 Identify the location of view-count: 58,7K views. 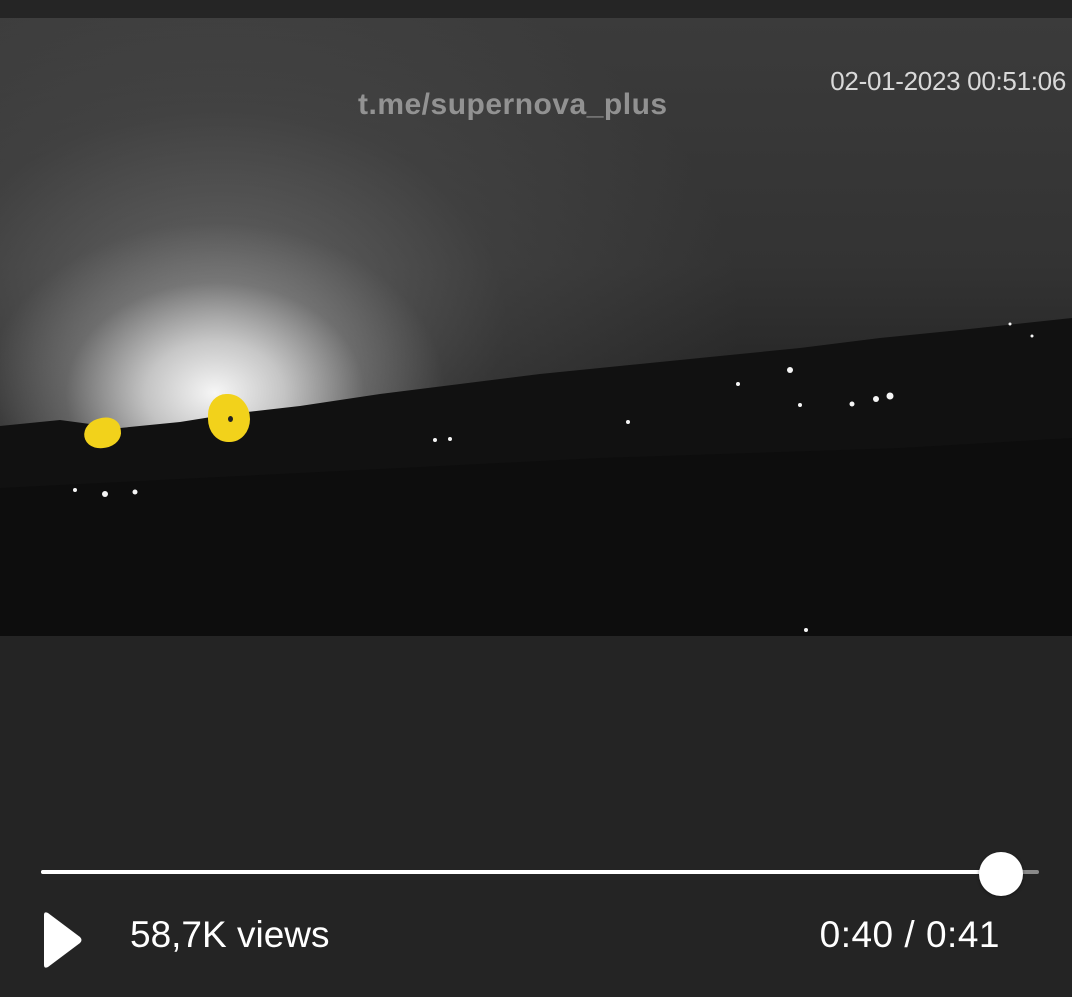
(230, 934).